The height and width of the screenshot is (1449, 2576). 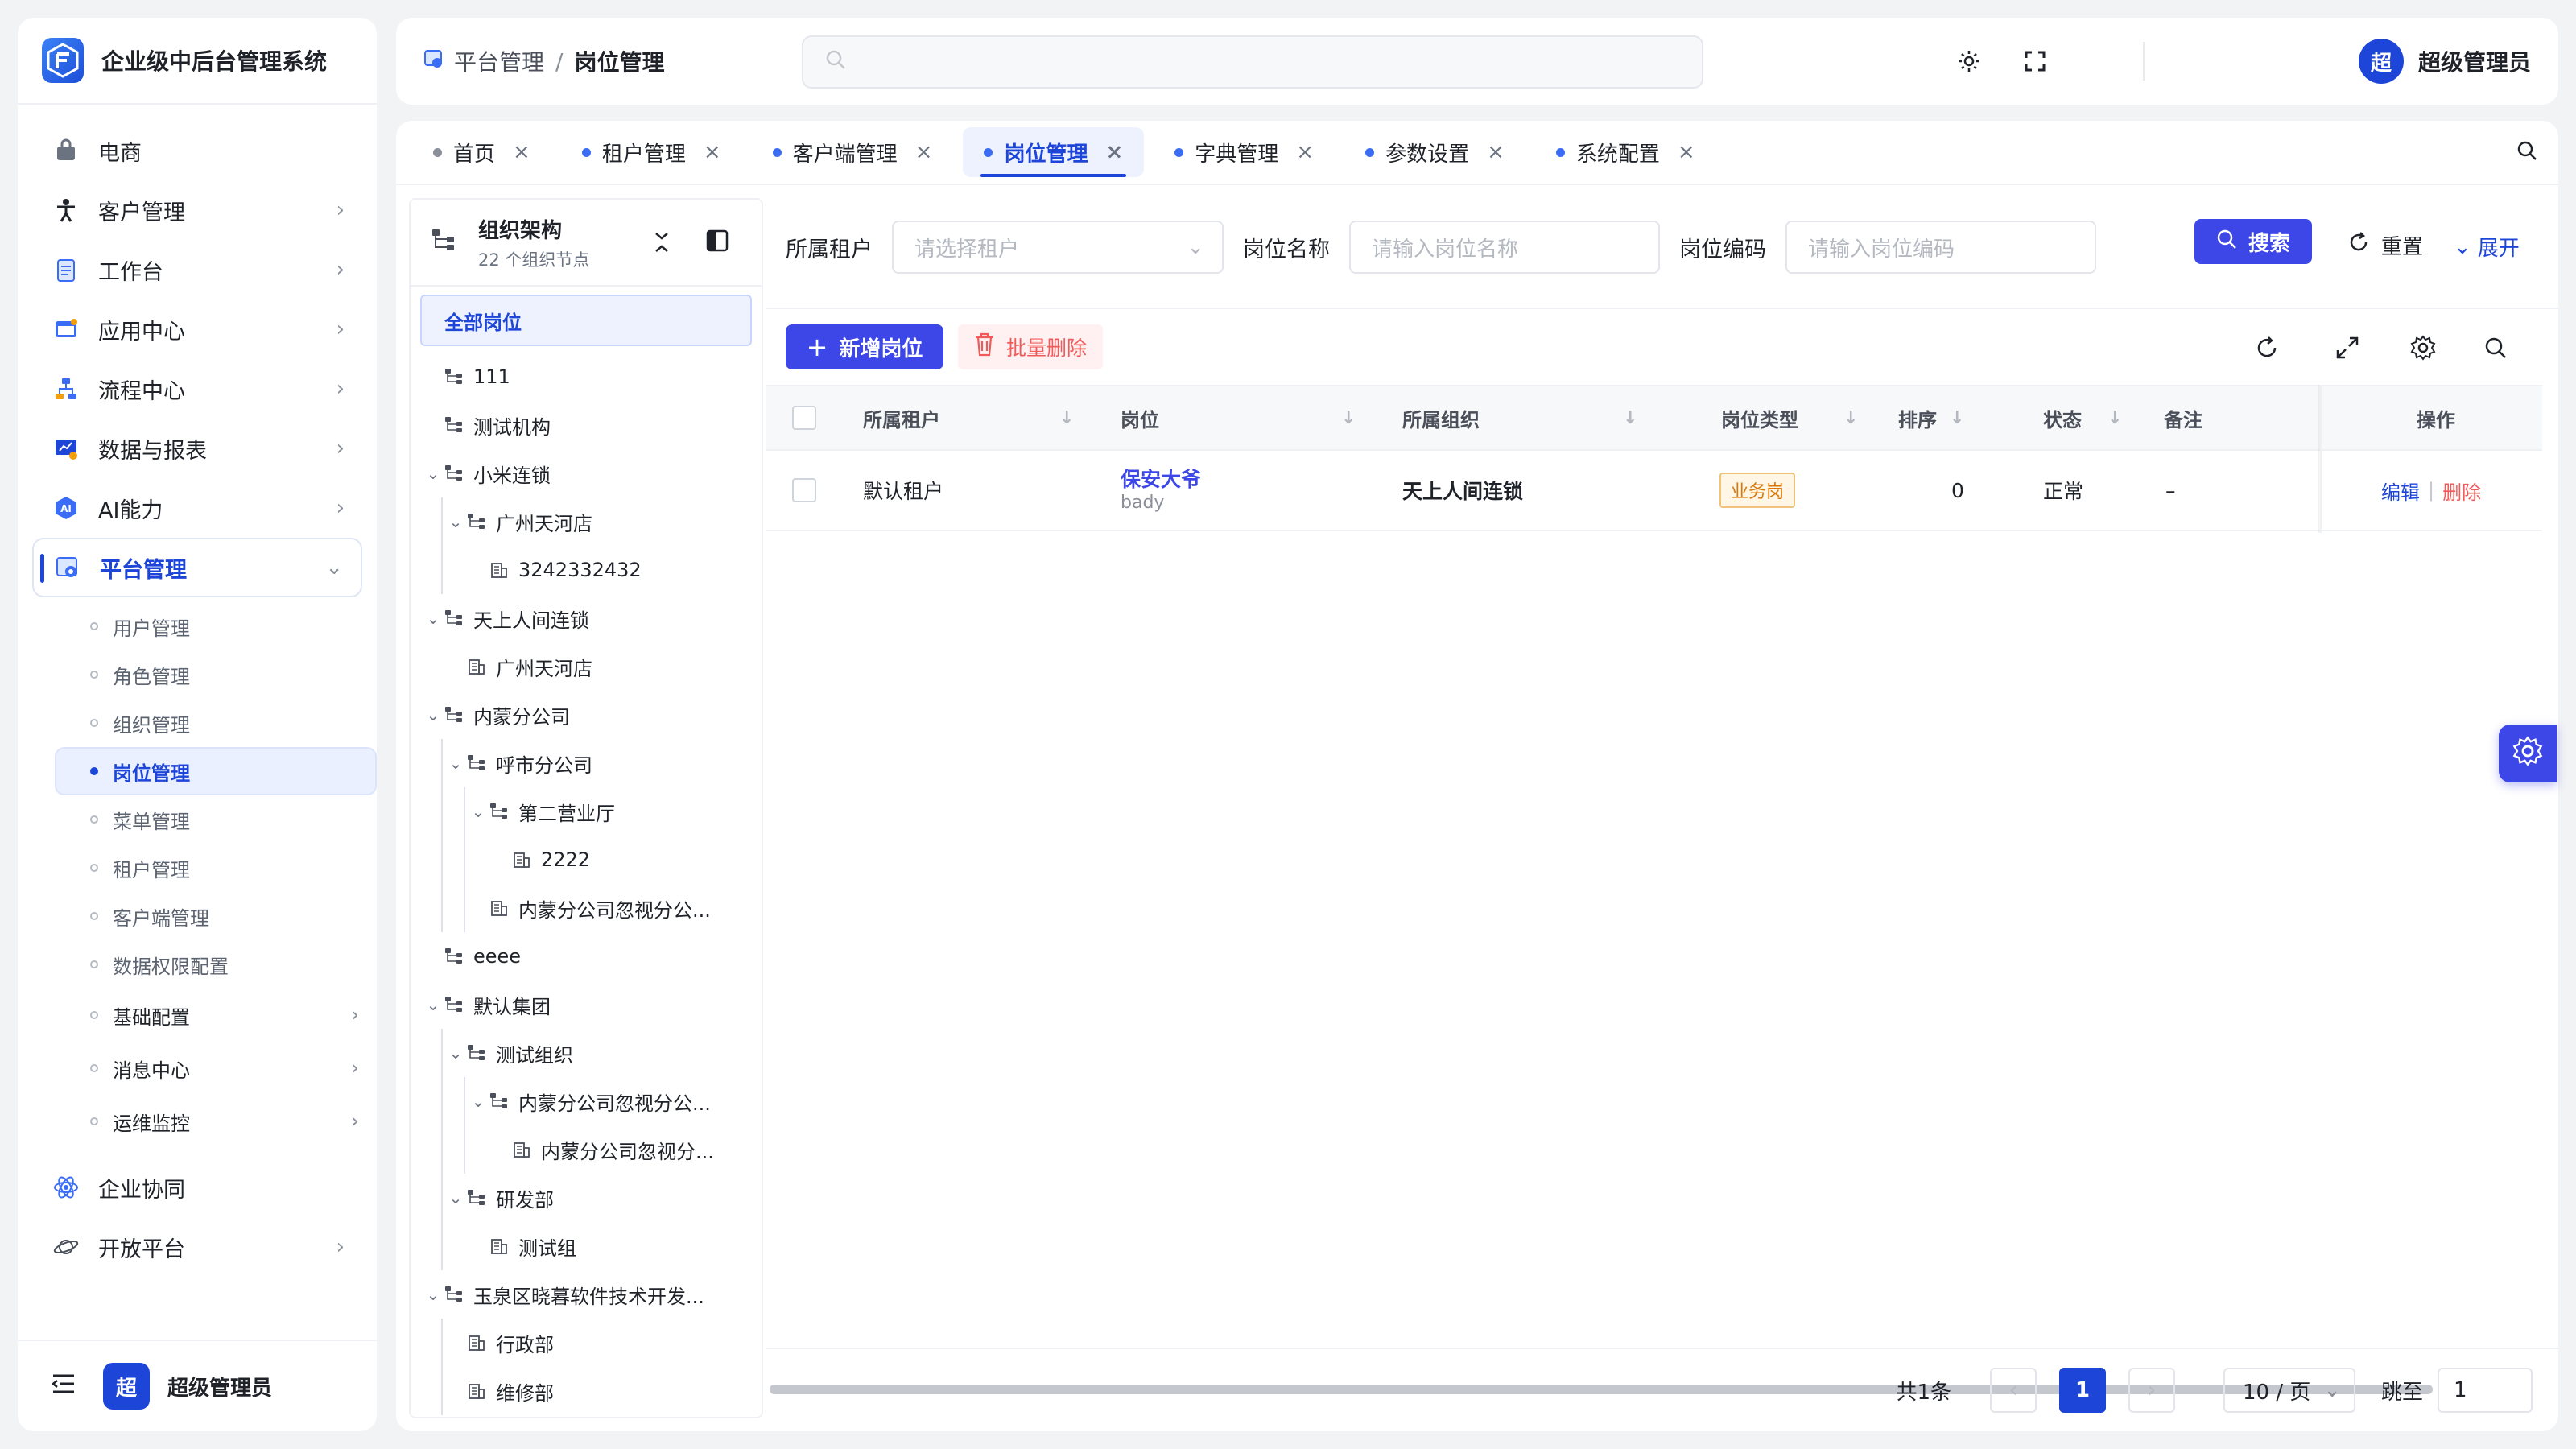 What do you see at coordinates (225, 868) in the screenshot?
I see `submenu-item-tenants: 租户管理` at bounding box center [225, 868].